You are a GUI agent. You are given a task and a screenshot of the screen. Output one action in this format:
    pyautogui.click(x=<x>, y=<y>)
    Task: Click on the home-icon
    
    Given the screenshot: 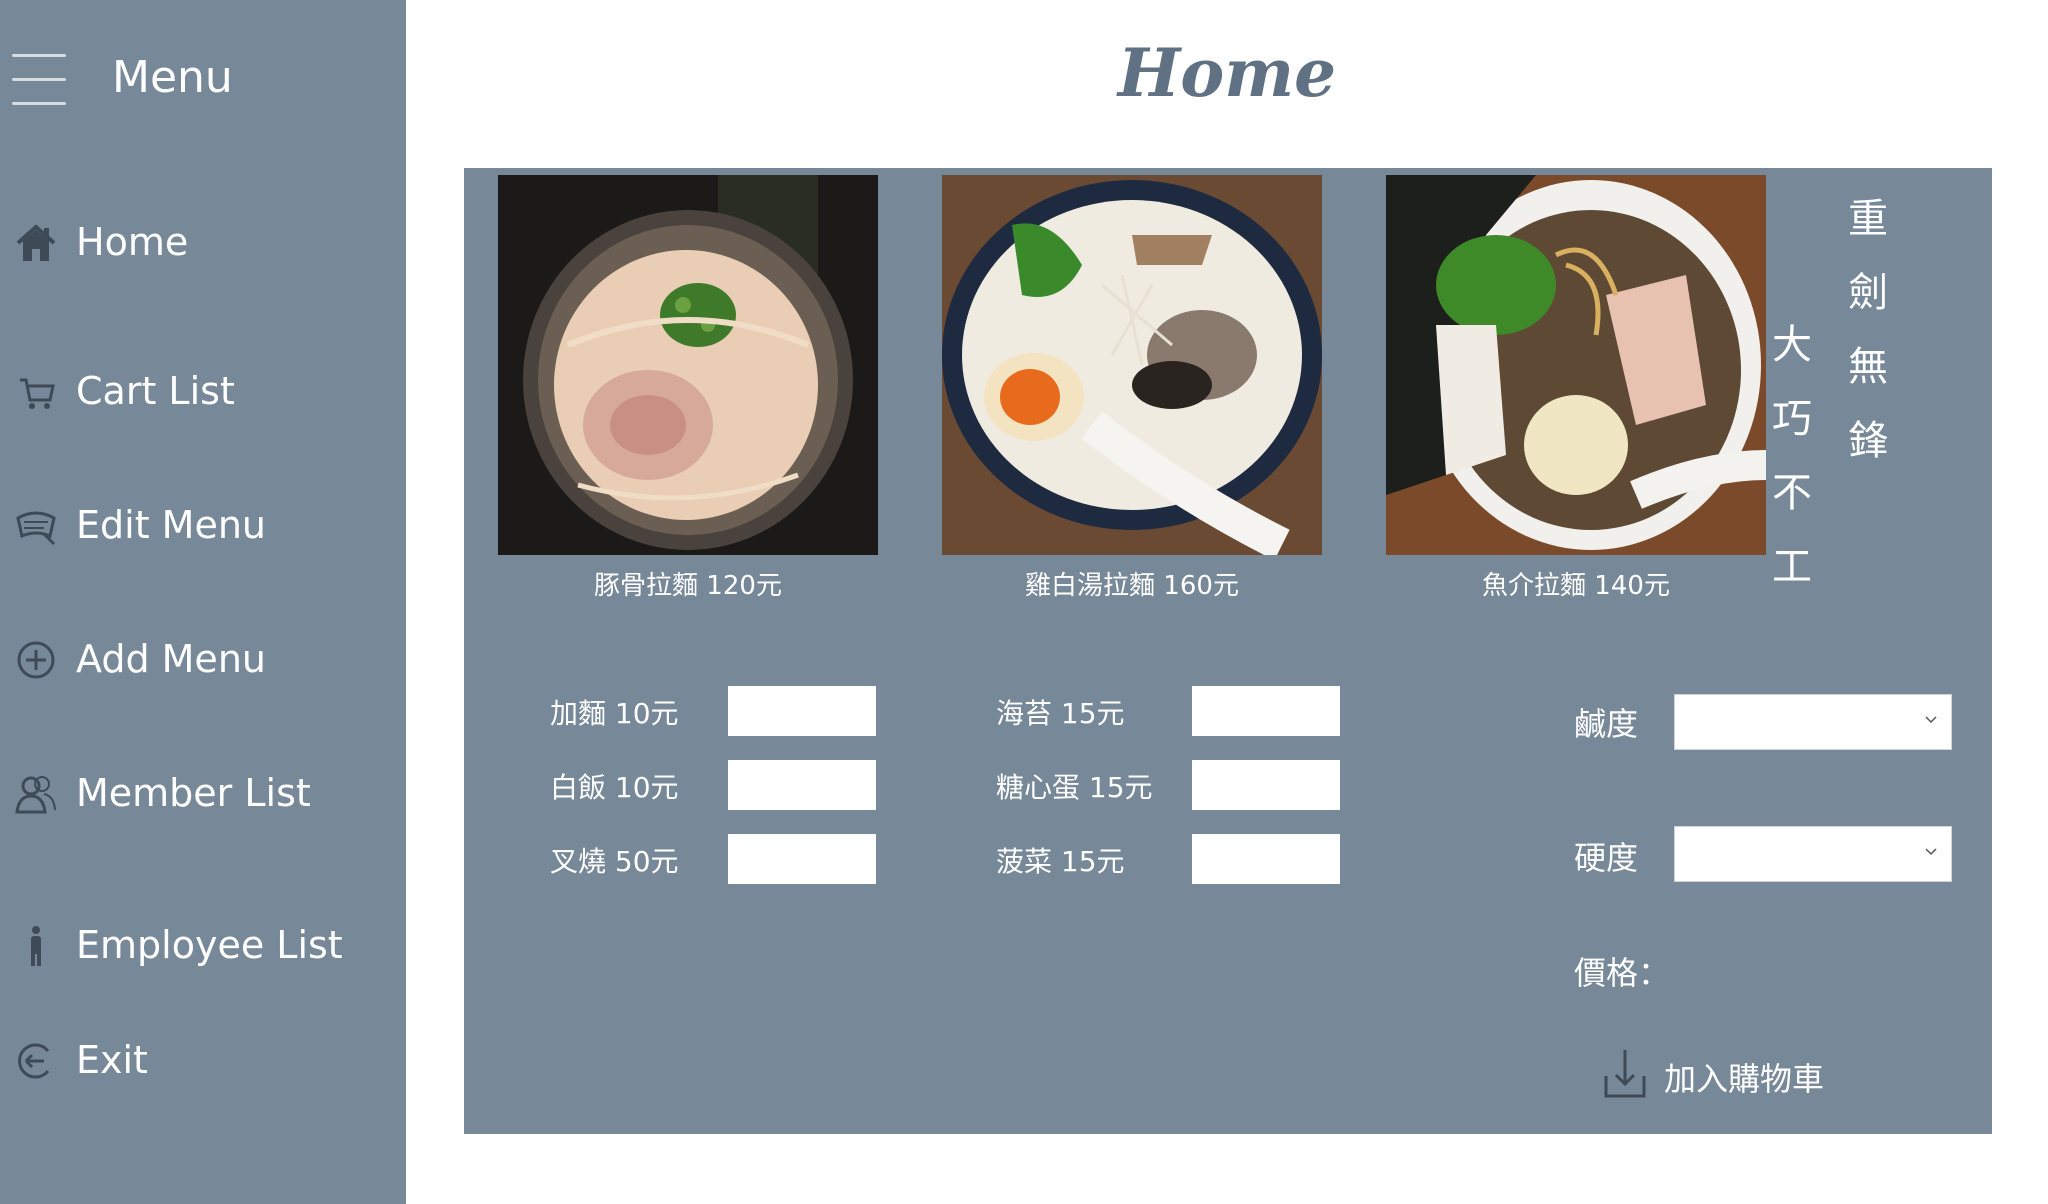 What is the action you would take?
    pyautogui.click(x=36, y=242)
    